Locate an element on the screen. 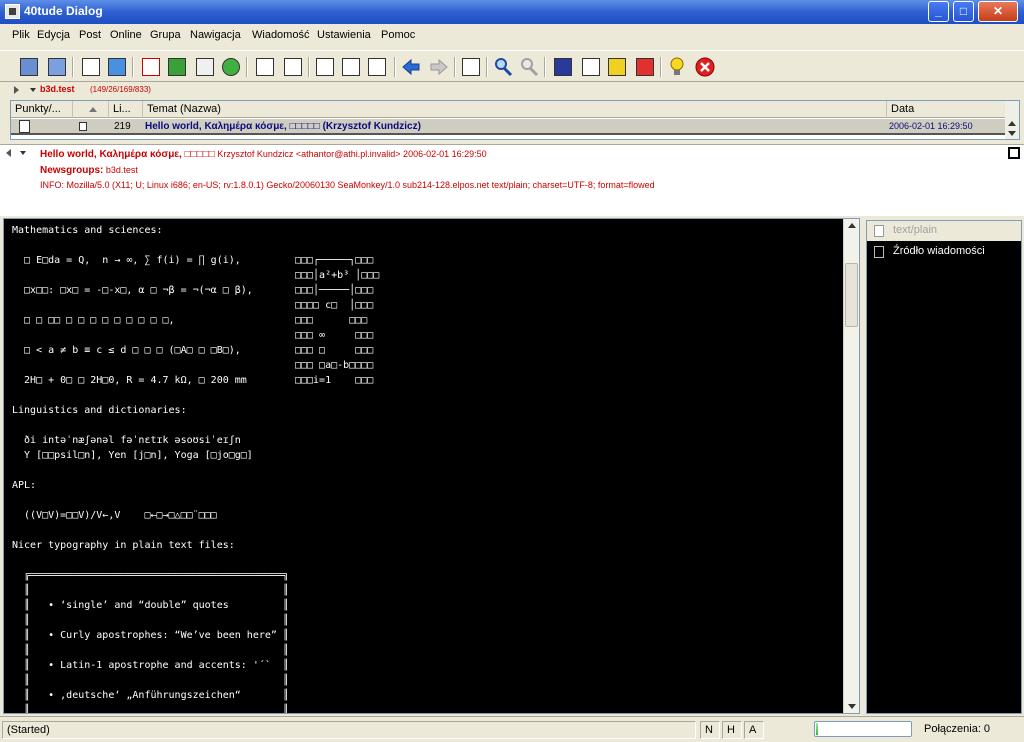 The height and width of the screenshot is (742, 1024). body-line: ði intəˈnæʃənəl fəˈnɛtɪk əsoʊsiˈeɪʃn is located at coordinates (126, 440).